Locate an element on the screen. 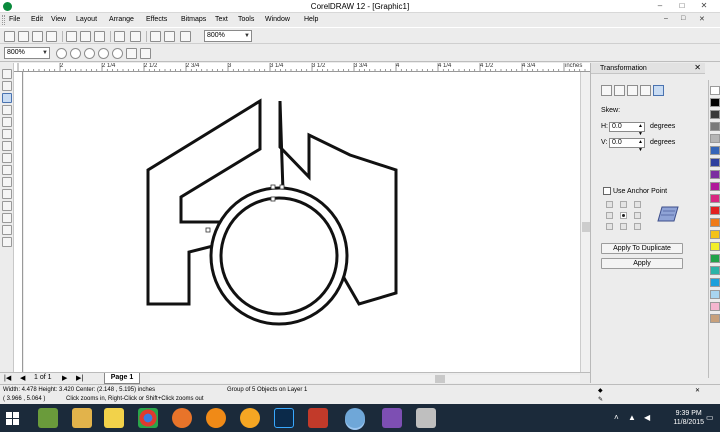 The image size is (720, 432). print-icon is located at coordinates (51, 36).